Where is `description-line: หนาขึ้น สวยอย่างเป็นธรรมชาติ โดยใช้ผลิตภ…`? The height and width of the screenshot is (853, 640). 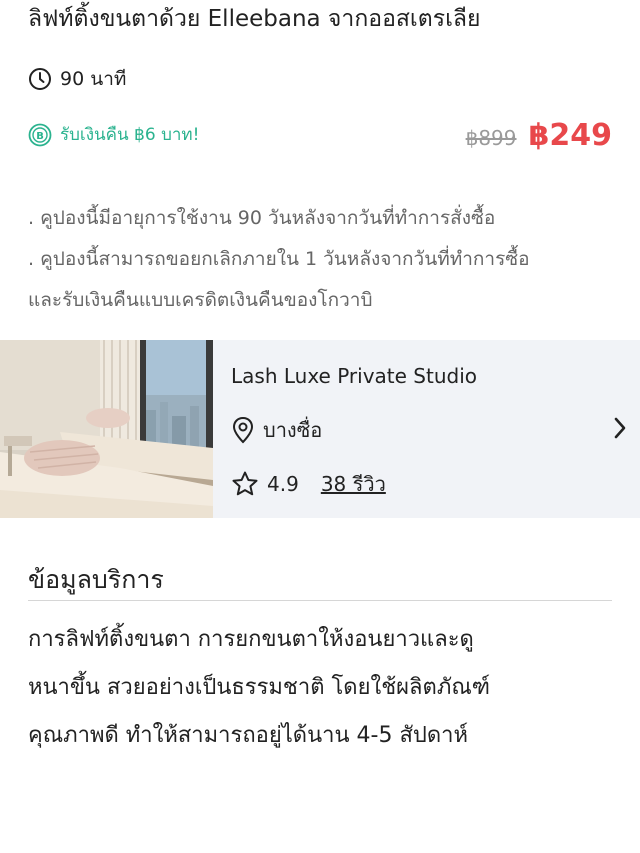
description-line: หนาขึ้น สวยอย่างเป็นธรรมชาติ โดยใช้ผลิตภ… is located at coordinates (259, 687).